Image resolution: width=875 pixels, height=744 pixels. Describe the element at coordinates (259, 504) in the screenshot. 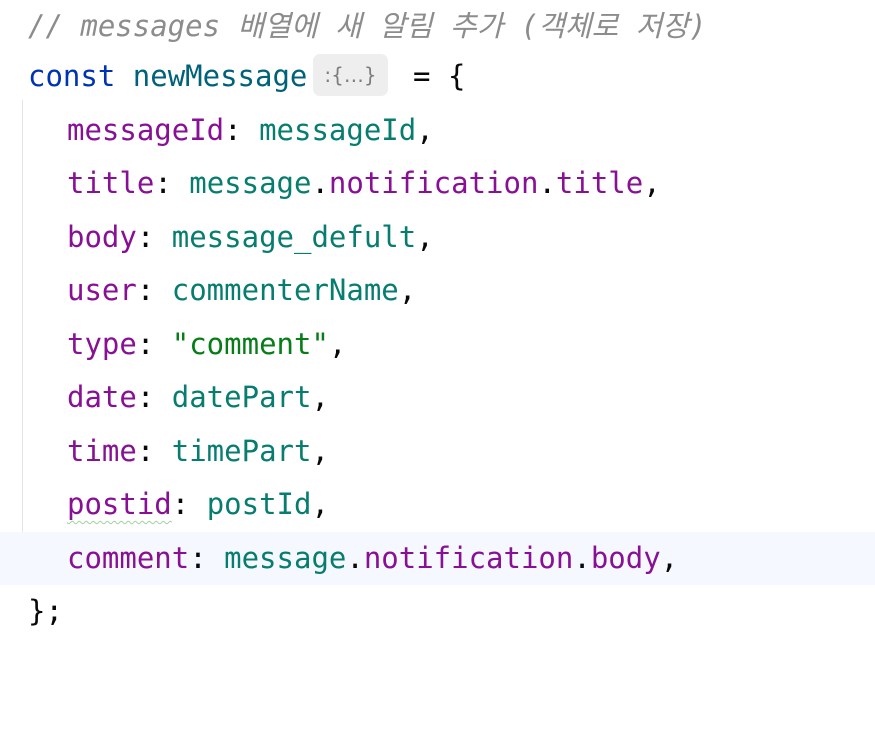

I see `field-value: postId` at that location.